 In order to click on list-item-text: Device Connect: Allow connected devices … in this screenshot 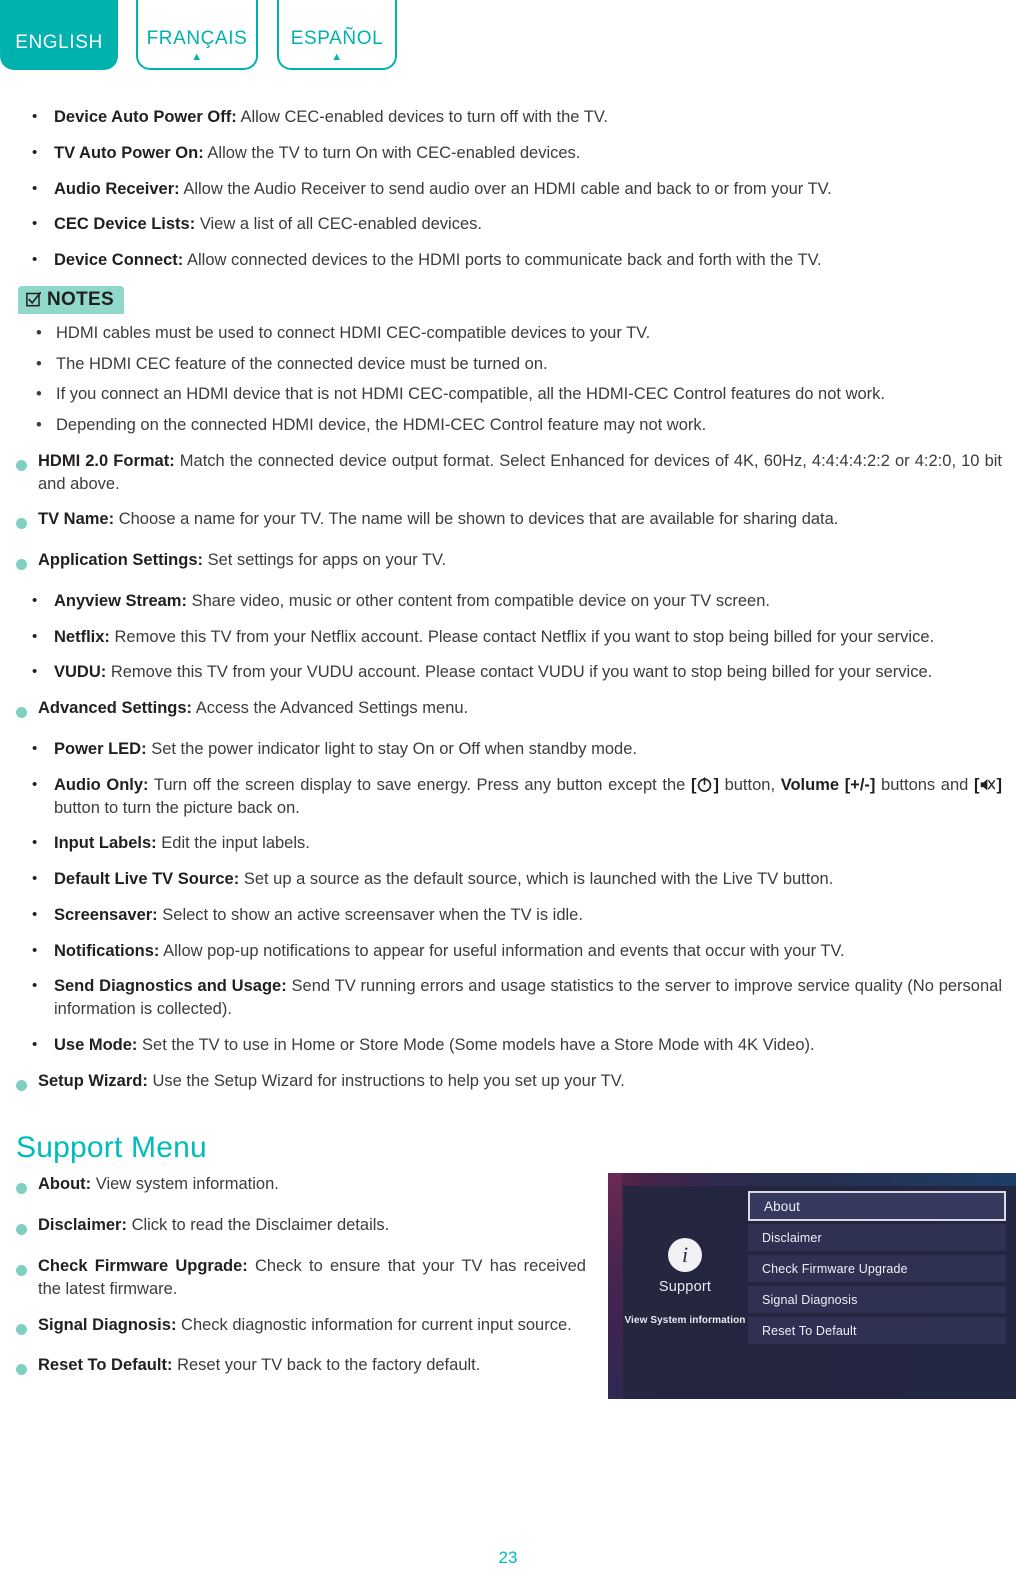, I will do `click(528, 260)`.